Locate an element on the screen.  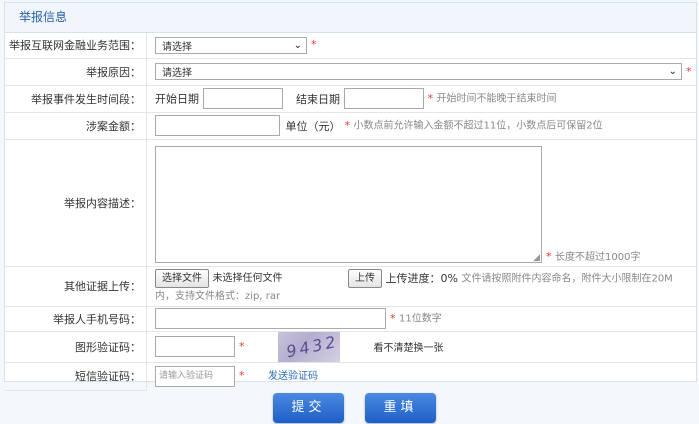
send-sms-code-link: 发送验证码 is located at coordinates (293, 376).